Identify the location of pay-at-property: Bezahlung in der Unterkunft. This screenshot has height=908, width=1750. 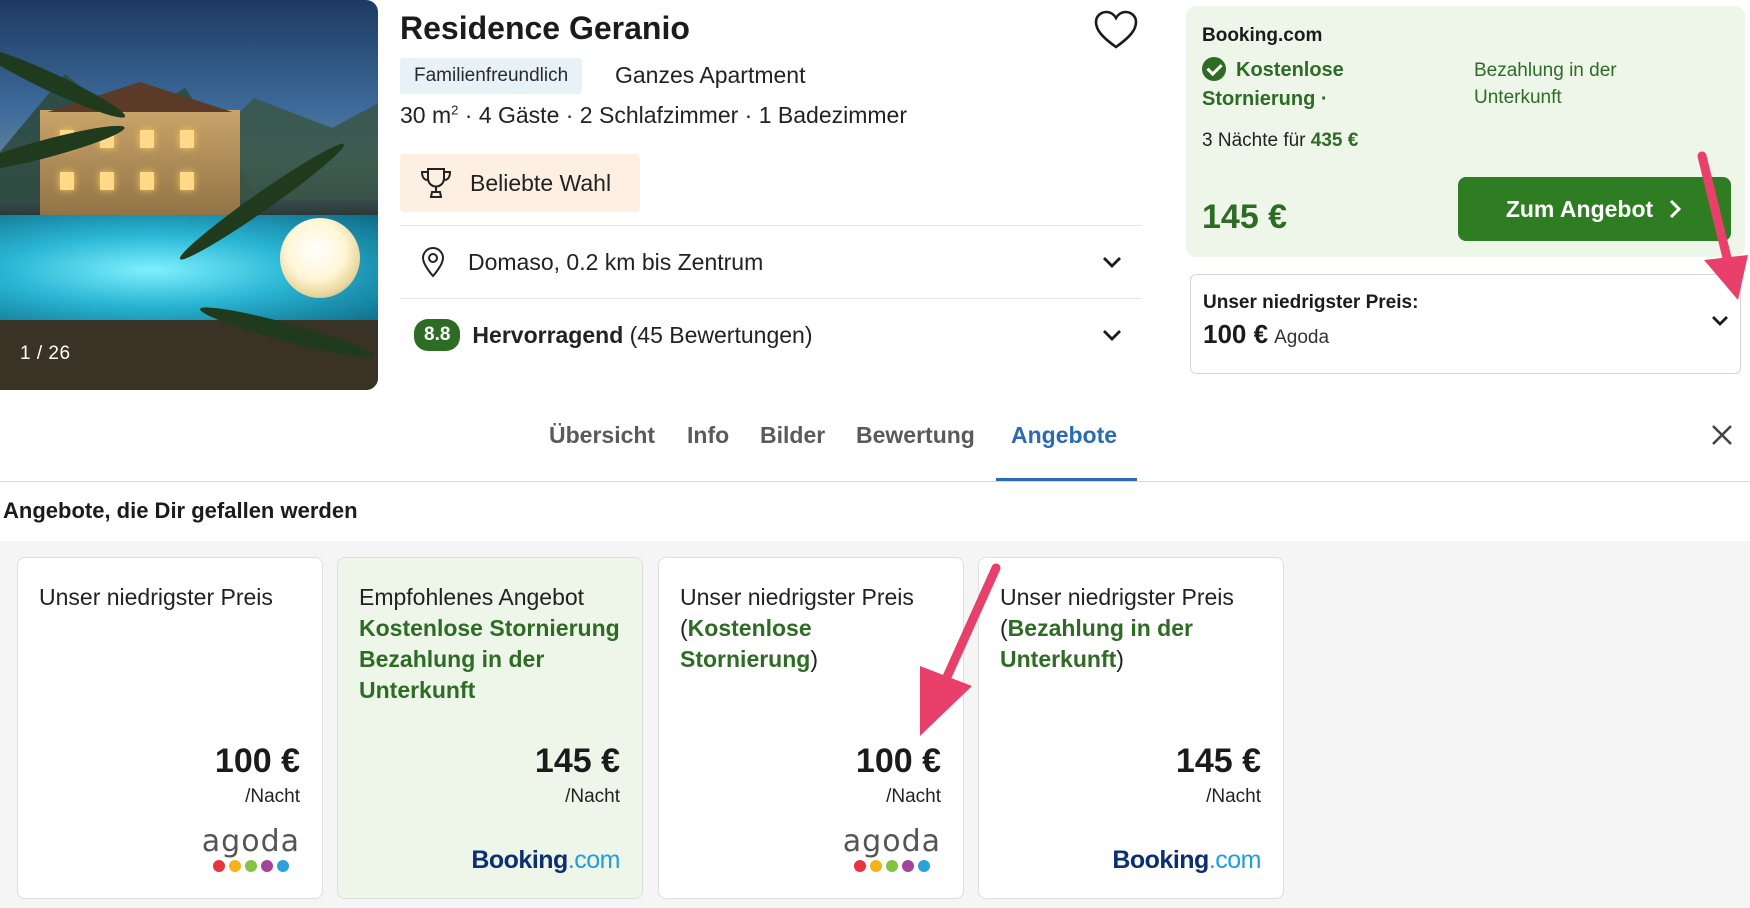
(1545, 84).